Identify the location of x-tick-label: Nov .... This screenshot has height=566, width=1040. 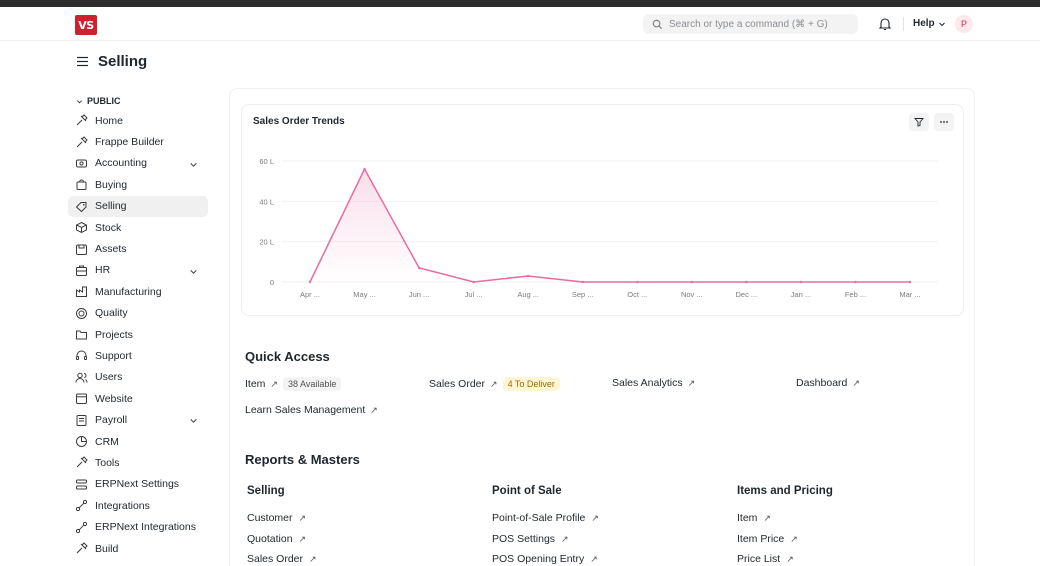
(692, 294).